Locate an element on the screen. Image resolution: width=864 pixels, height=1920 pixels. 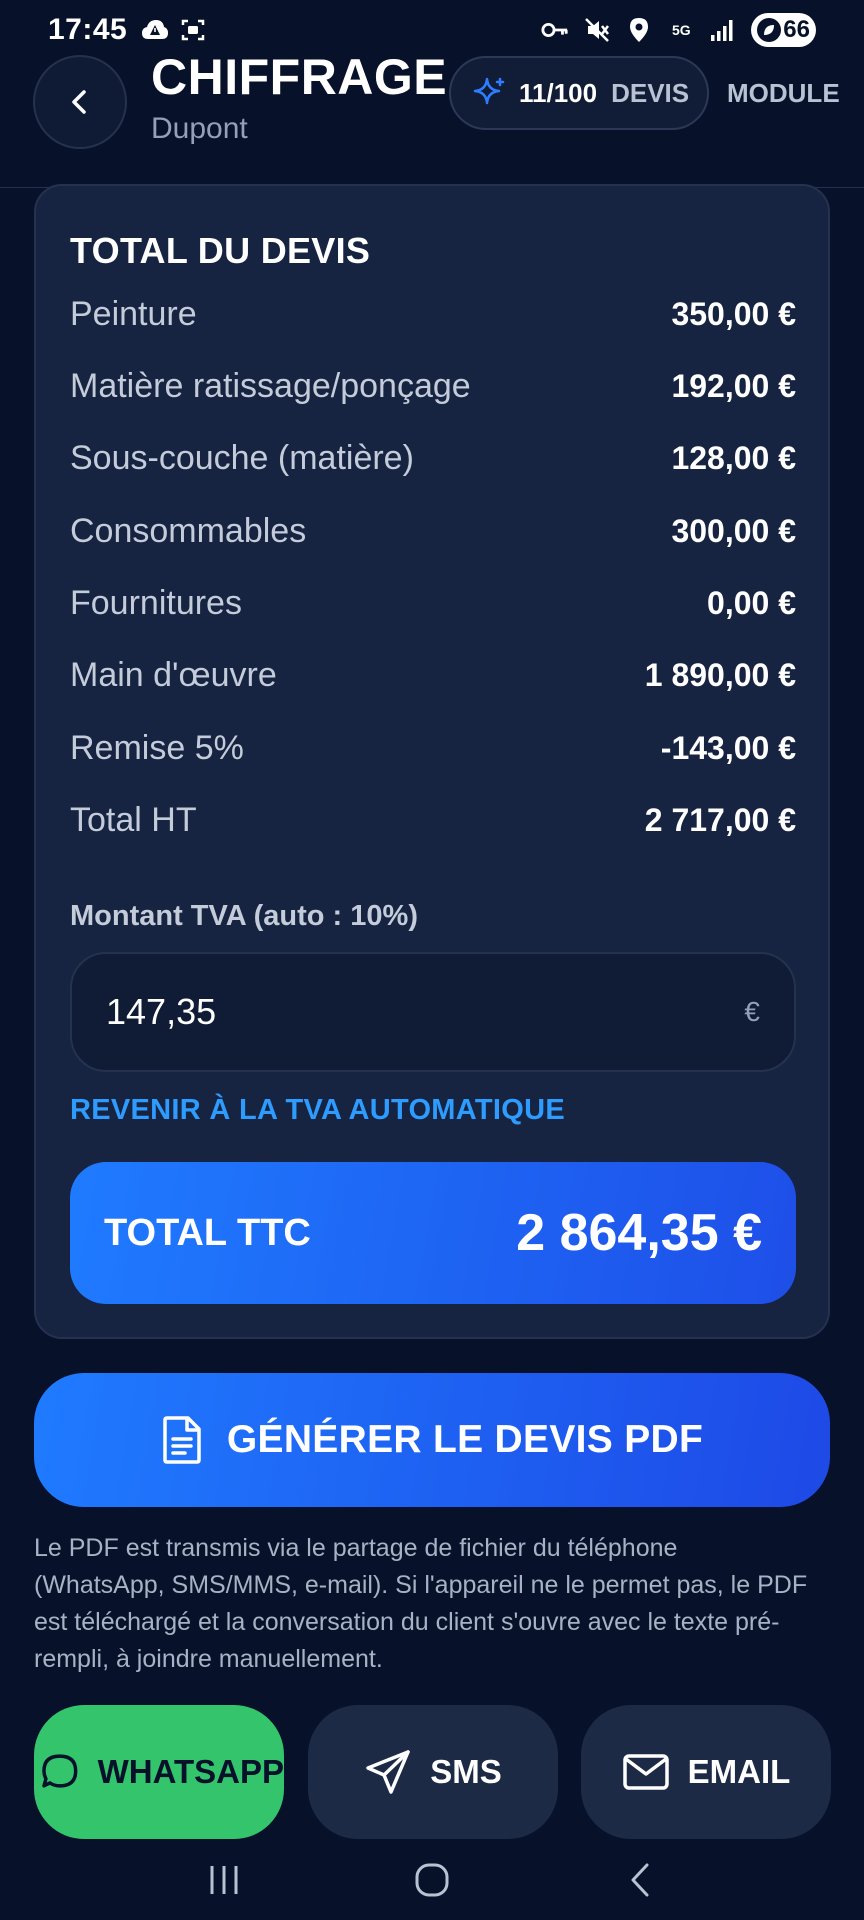
line-value: 2 717,00 € is located at coordinates (720, 819).